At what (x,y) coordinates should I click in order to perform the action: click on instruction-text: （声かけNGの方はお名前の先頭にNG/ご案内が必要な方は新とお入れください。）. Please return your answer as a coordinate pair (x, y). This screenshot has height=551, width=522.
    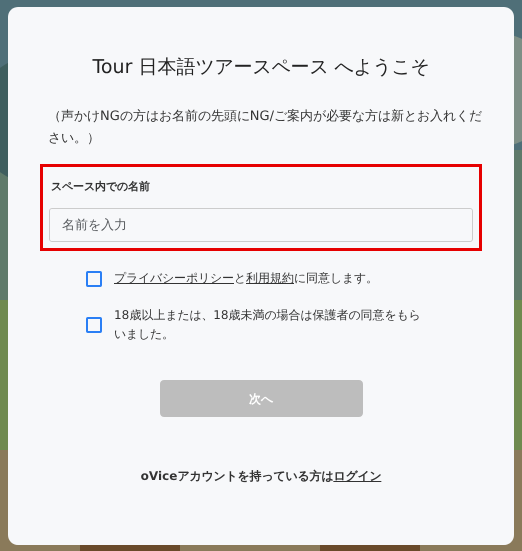
    Looking at the image, I should click on (265, 128).